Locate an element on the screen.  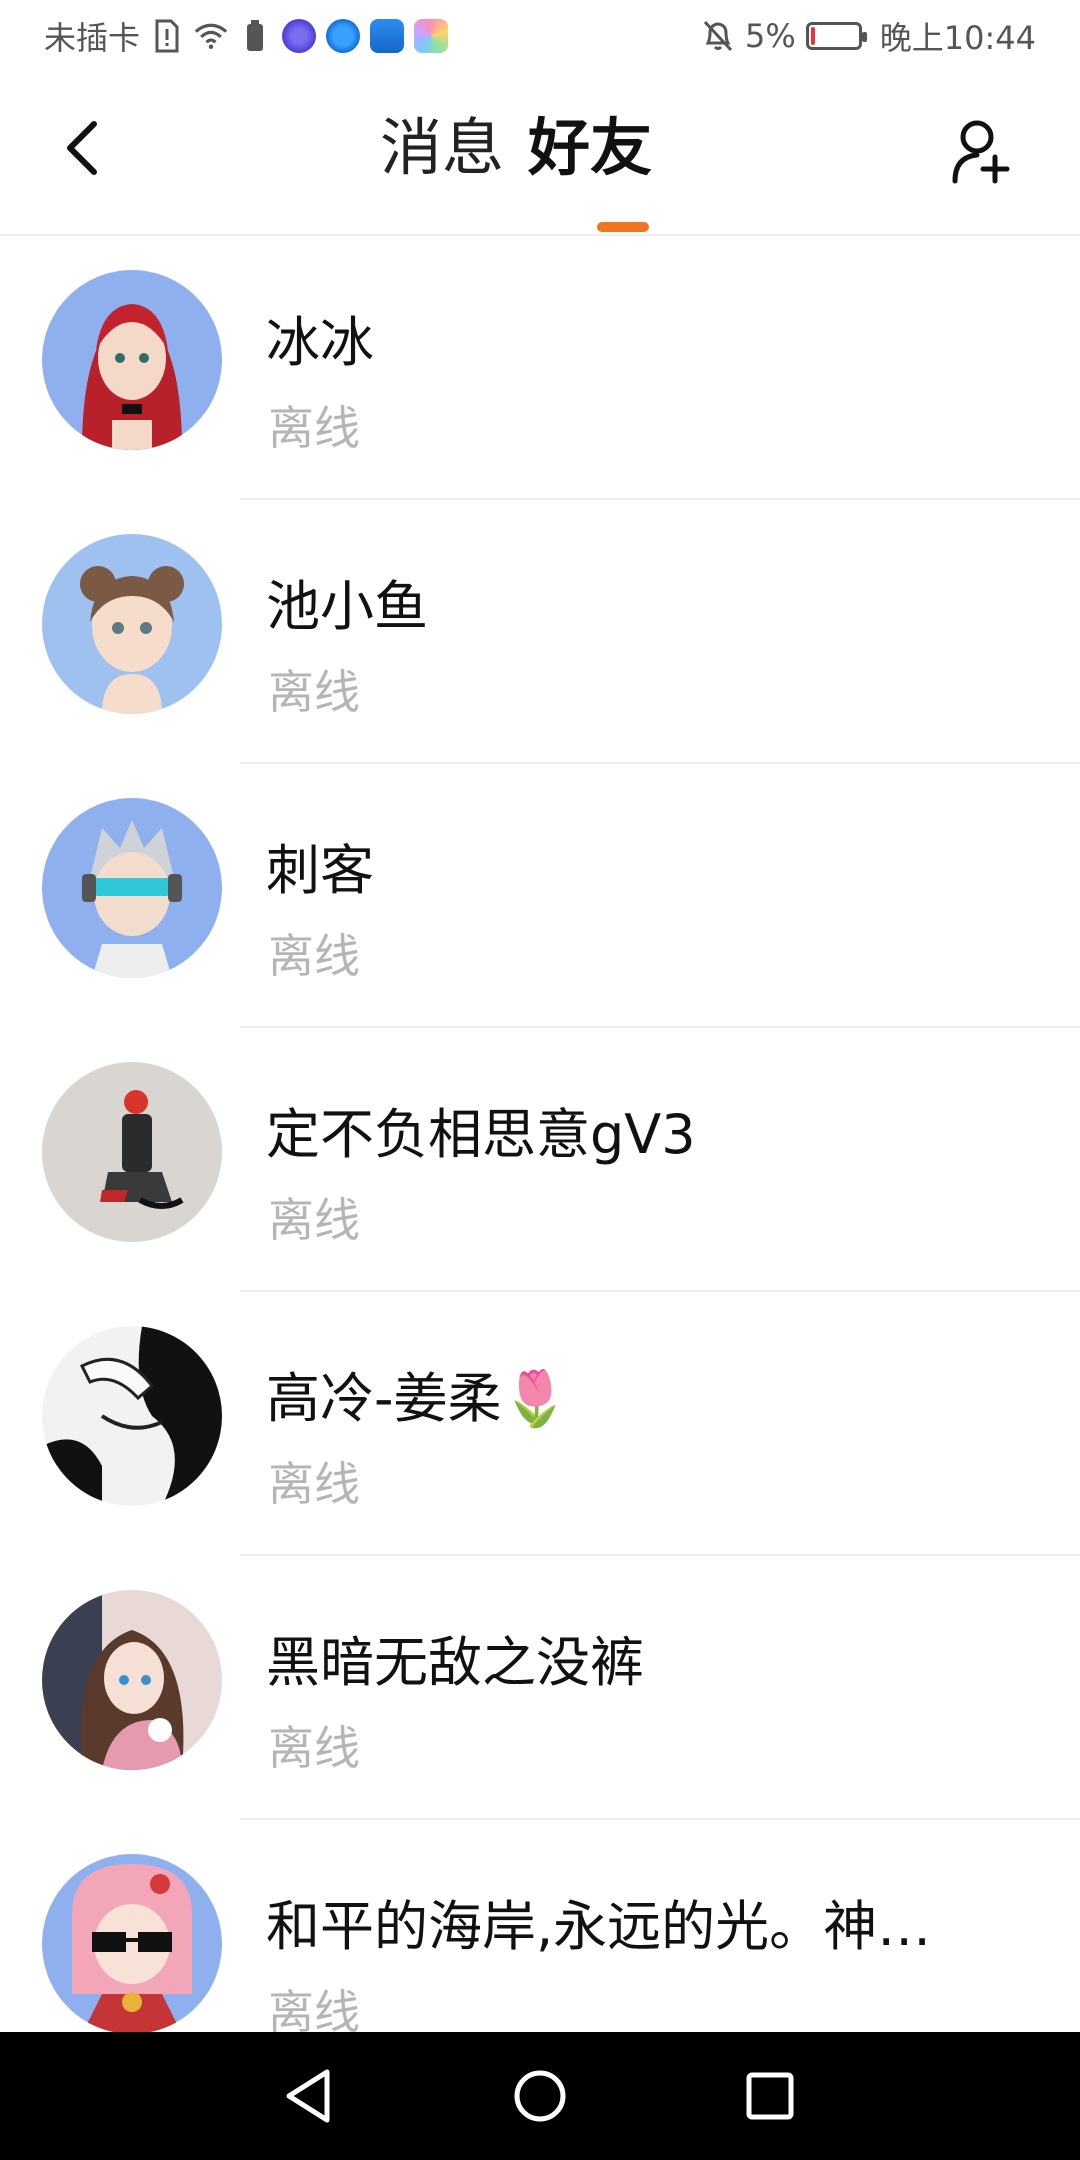
status-bar-right: 5% 晚上10:44 is located at coordinates (868, 36).